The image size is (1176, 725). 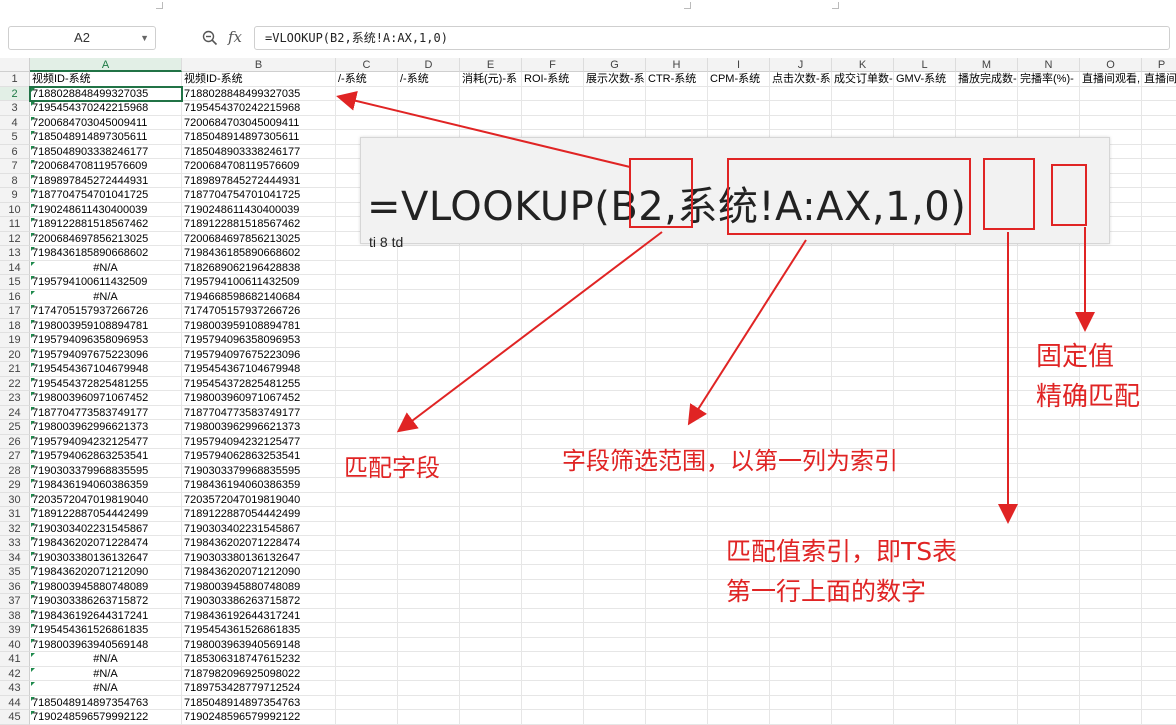 I want to click on note-range: 字段筛选范围，以第一列为索引, so click(x=730, y=461).